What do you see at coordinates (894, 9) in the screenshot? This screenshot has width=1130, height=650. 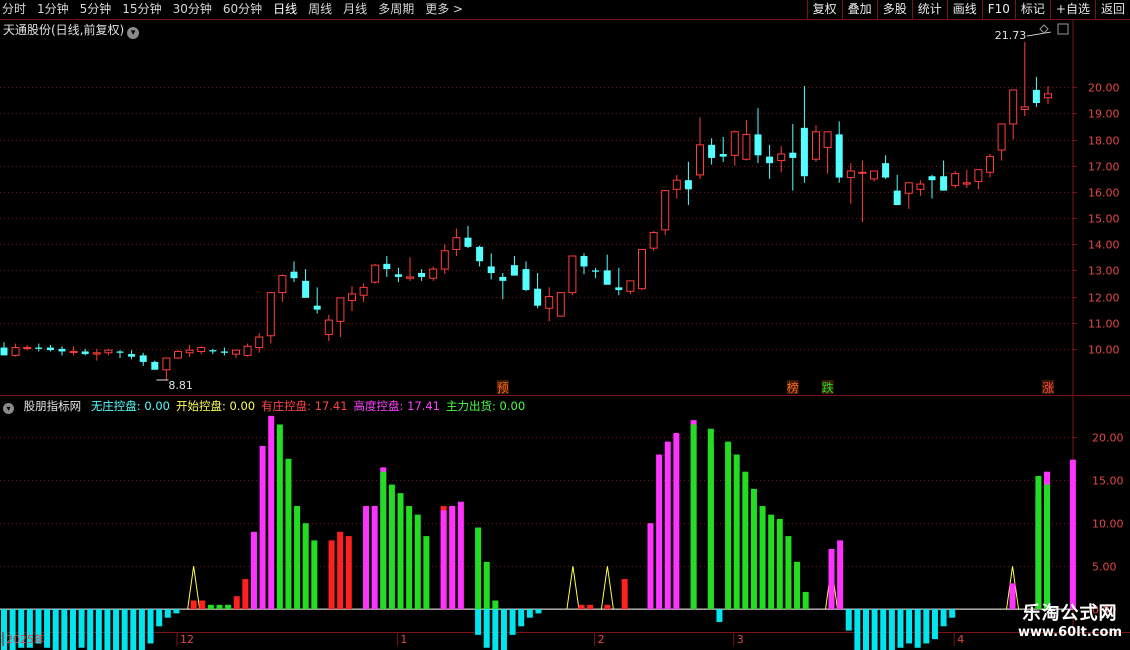 I see `tool-button-2: 多股` at bounding box center [894, 9].